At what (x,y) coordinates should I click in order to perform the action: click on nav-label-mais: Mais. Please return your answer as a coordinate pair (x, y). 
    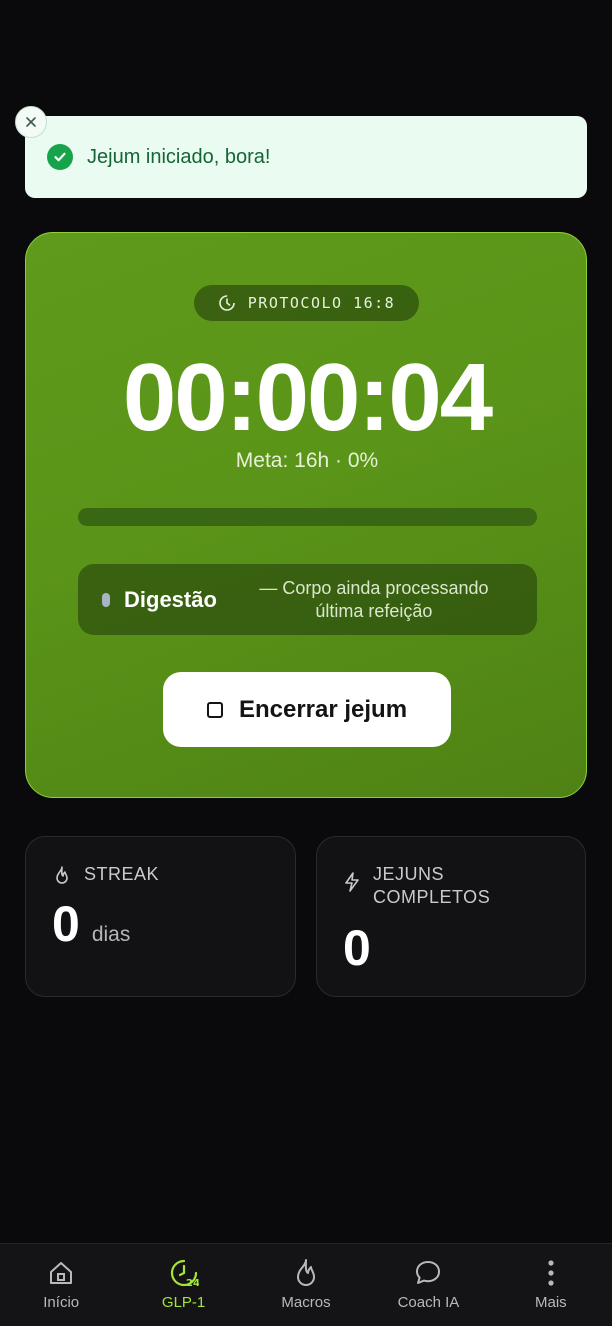
    Looking at the image, I should click on (550, 1302).